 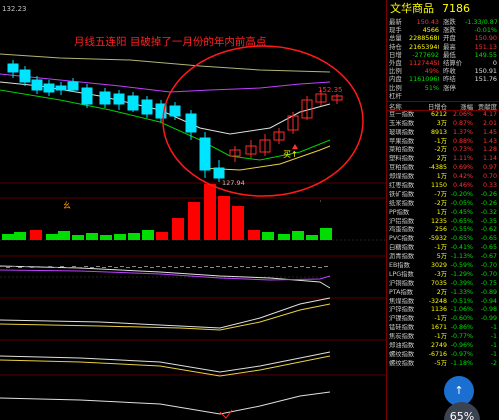 What do you see at coordinates (488, 301) in the screenshot?
I see `item-contrib: -0.94` at bounding box center [488, 301].